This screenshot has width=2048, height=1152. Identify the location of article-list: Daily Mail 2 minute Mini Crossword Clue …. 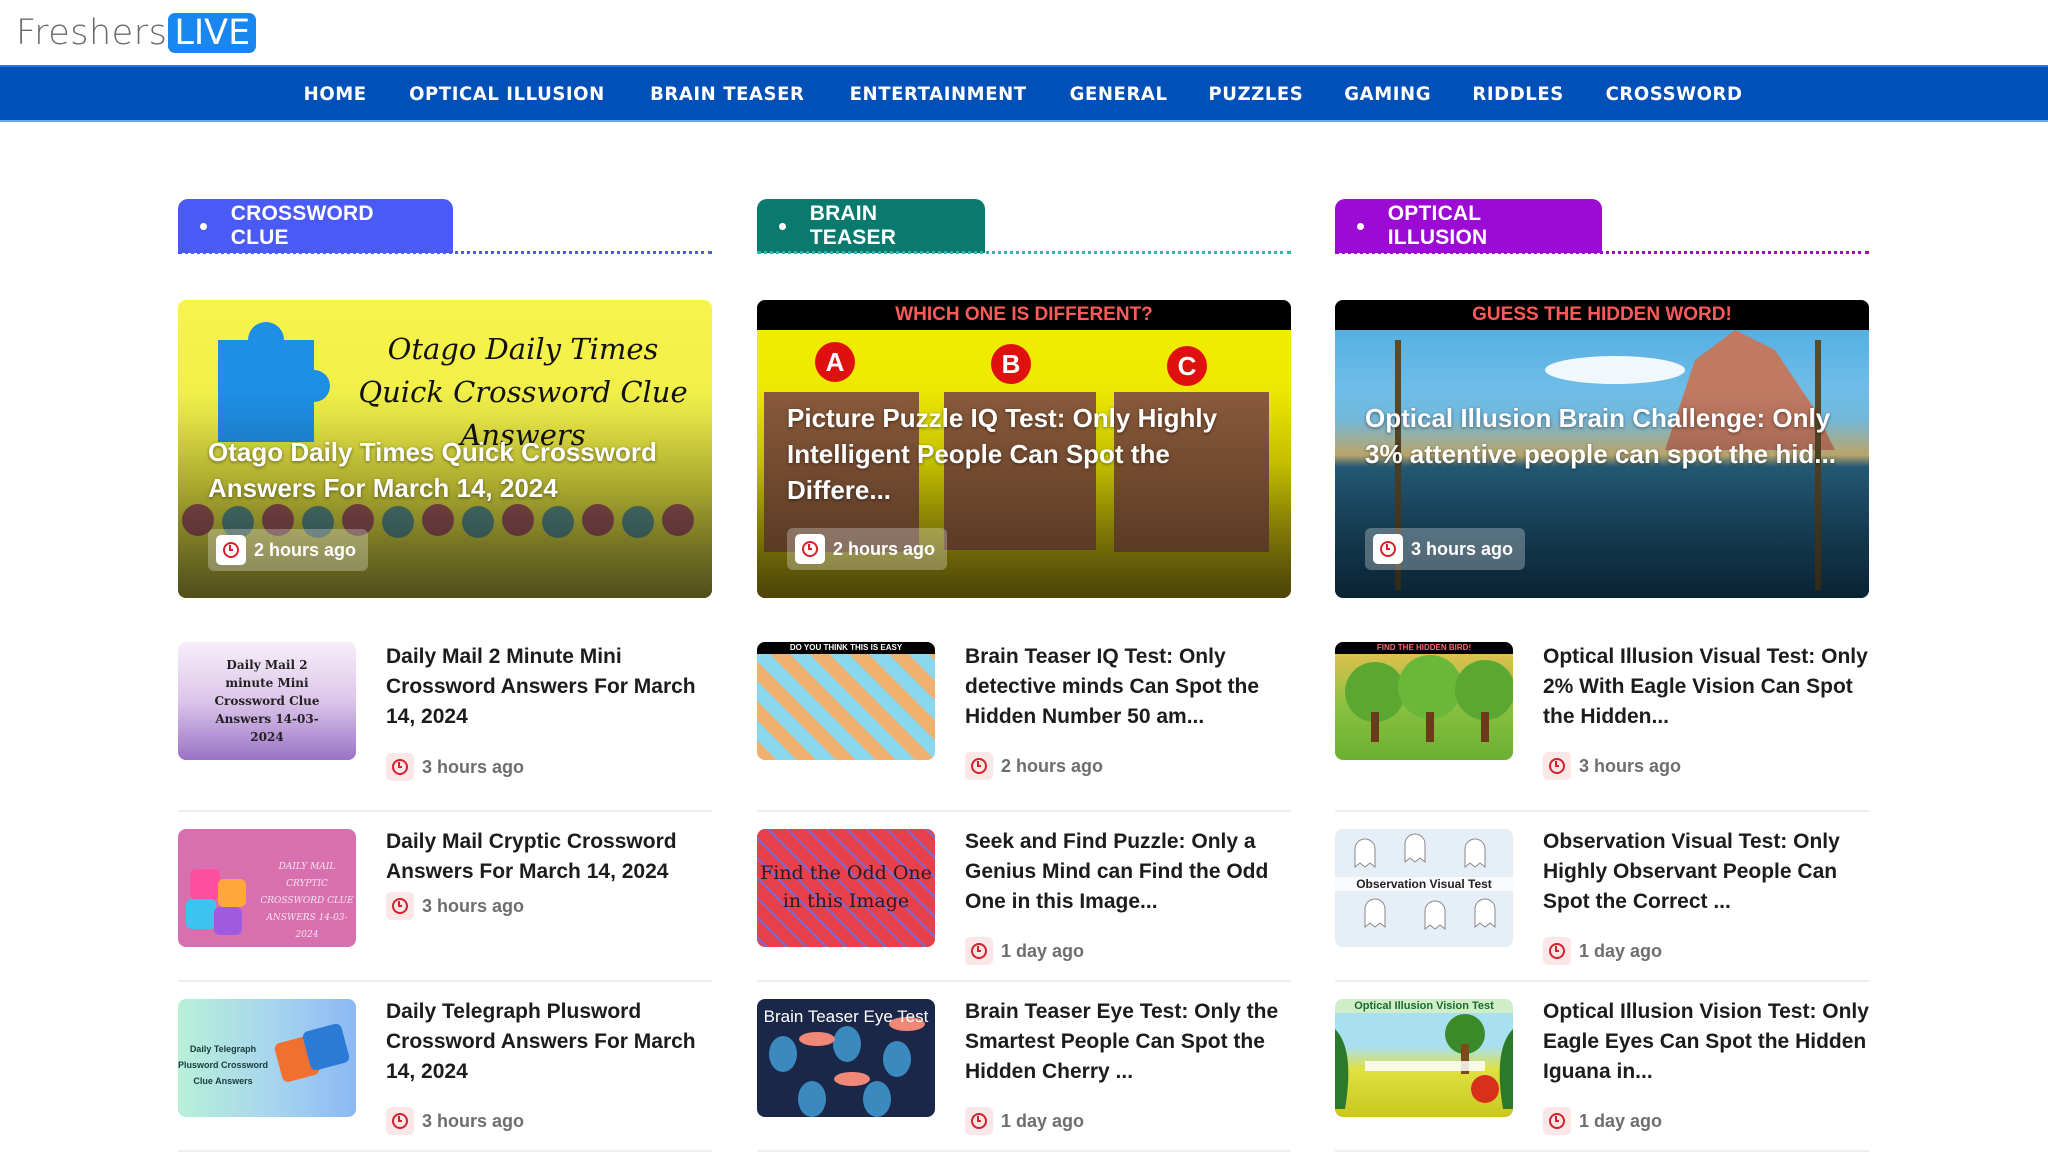
(445, 897).